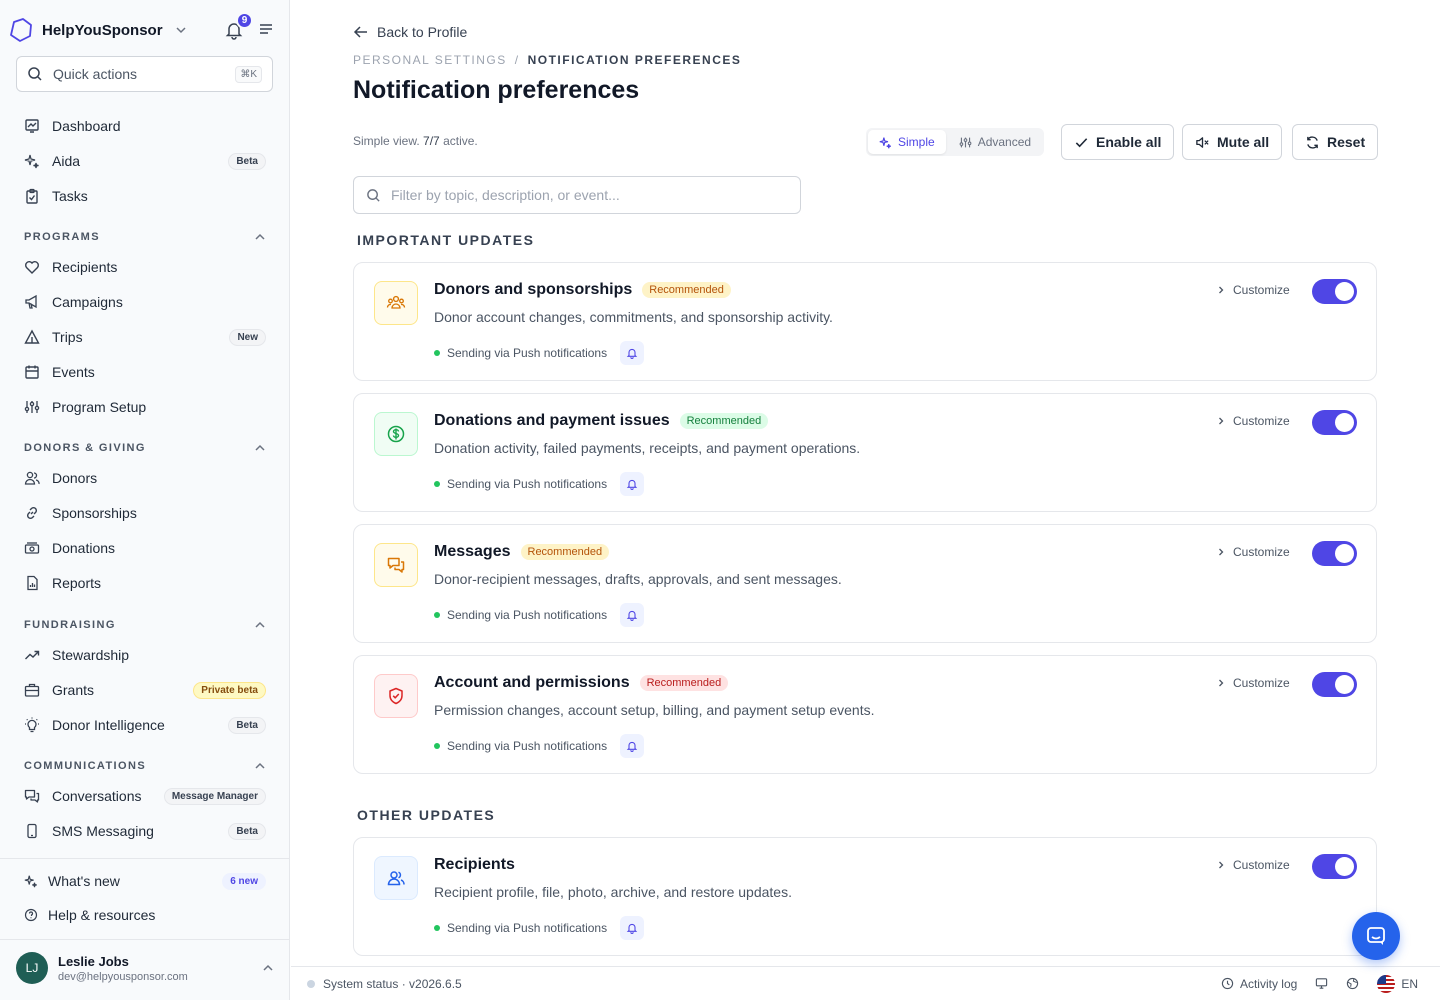  I want to click on back-to-profile-link: Back to Profile, so click(410, 32).